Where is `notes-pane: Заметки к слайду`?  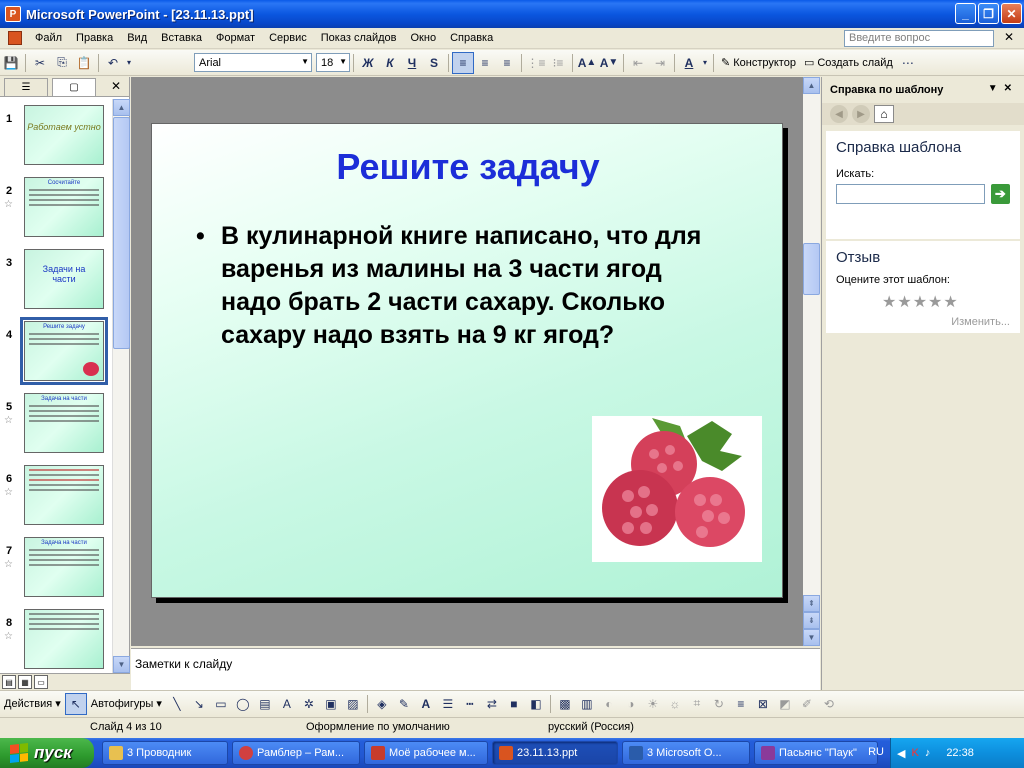 notes-pane: Заметки к слайду is located at coordinates (475, 669).